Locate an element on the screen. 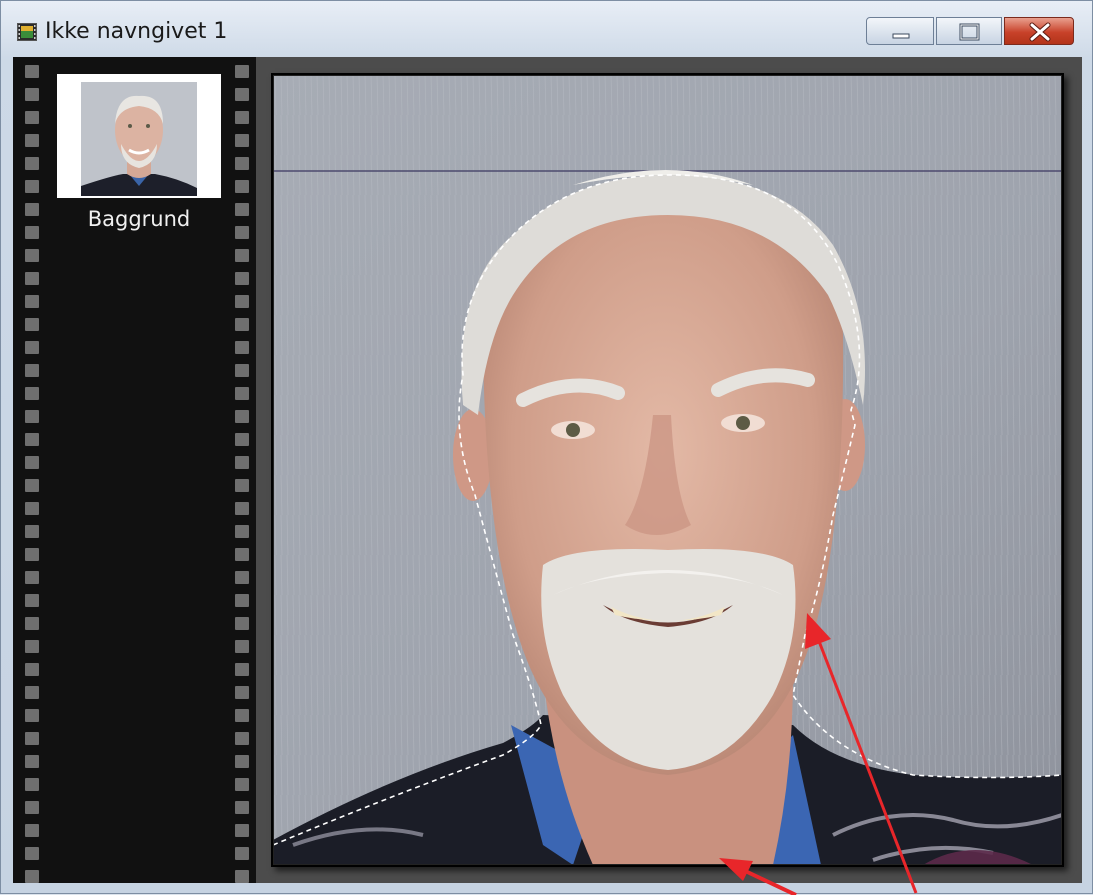 This screenshot has width=1093, height=895. annotation-arrows is located at coordinates (818, 754).